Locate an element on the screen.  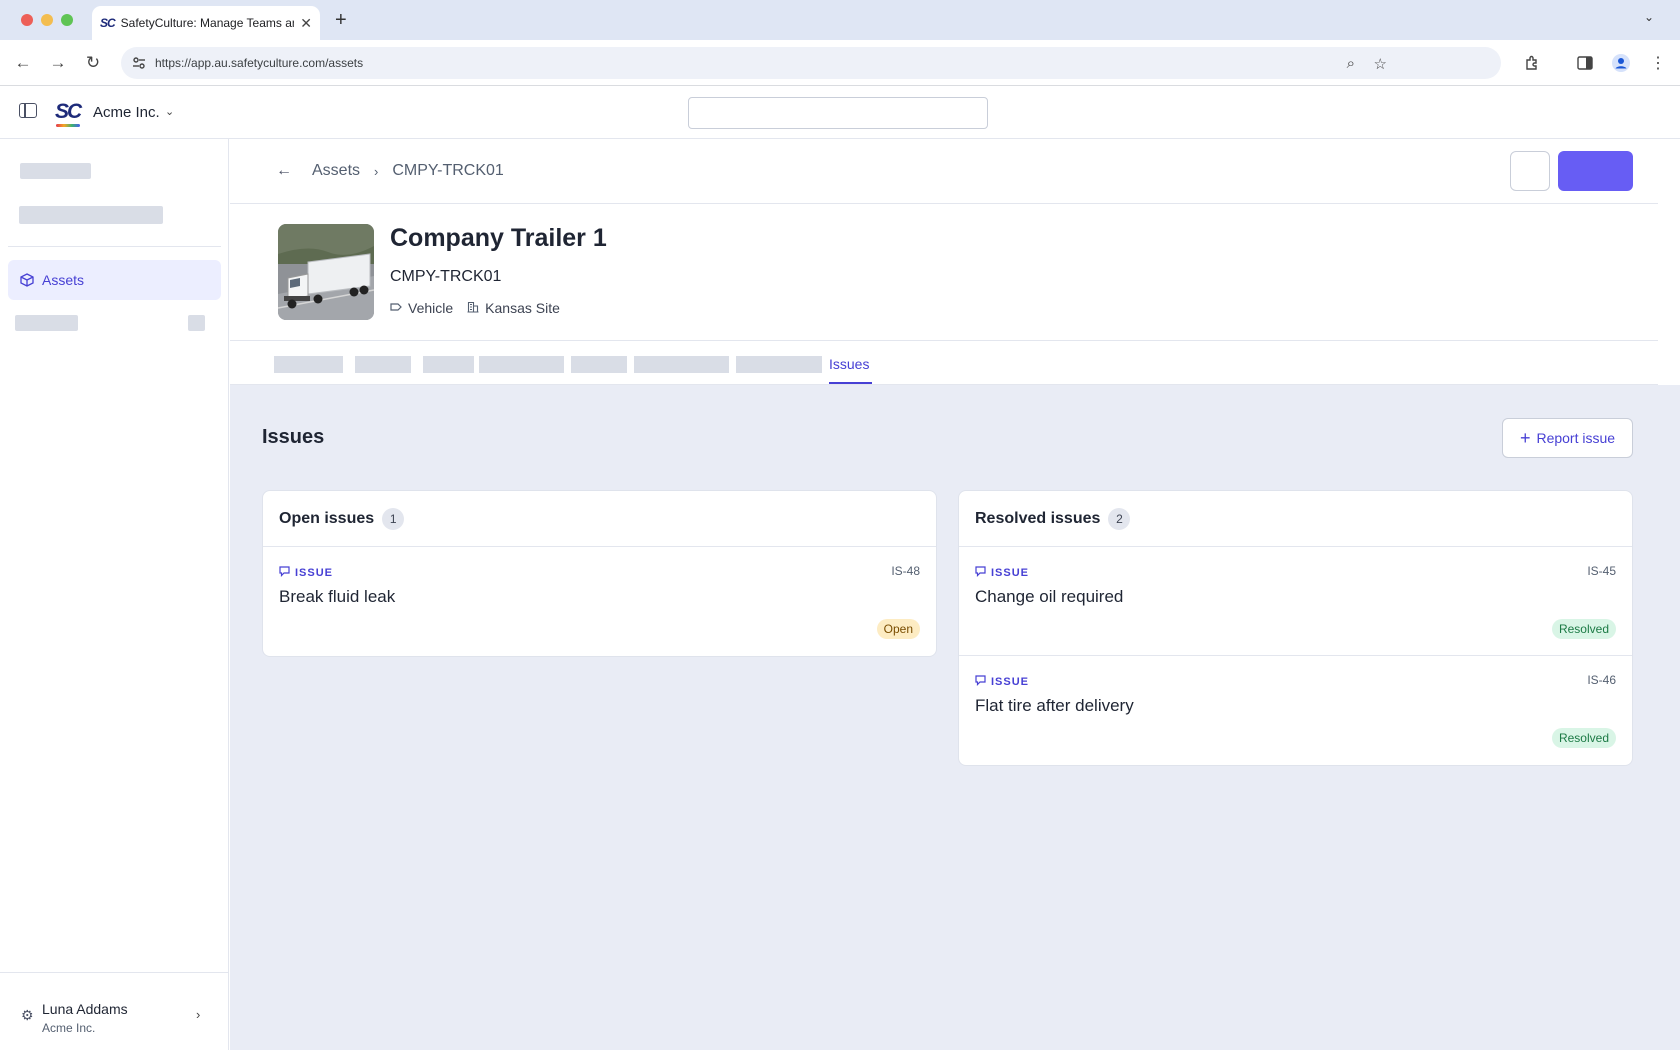
primary-action-button is located at coordinates (1595, 171).